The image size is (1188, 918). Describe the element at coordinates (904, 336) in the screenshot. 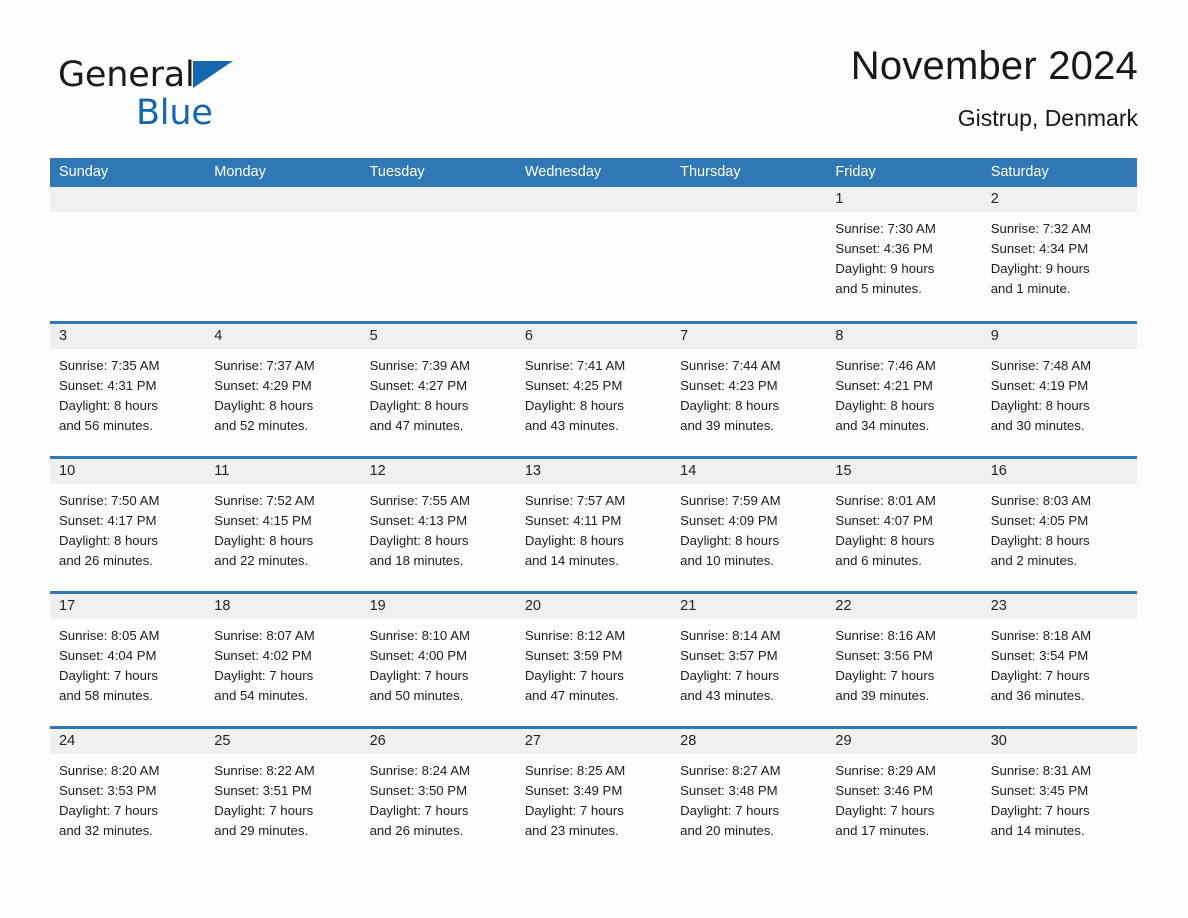

I see `day-number: 8` at that location.